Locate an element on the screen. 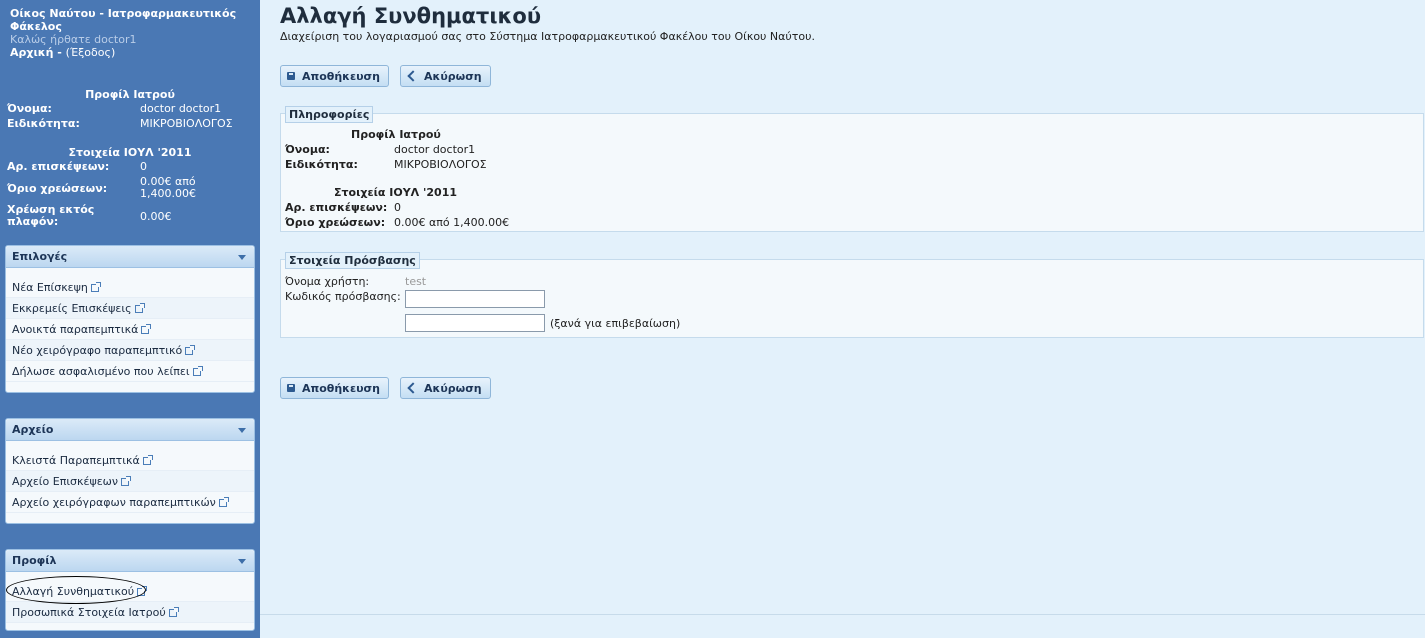  sidebar-name-value: doctor doctor1 is located at coordinates (181, 108).